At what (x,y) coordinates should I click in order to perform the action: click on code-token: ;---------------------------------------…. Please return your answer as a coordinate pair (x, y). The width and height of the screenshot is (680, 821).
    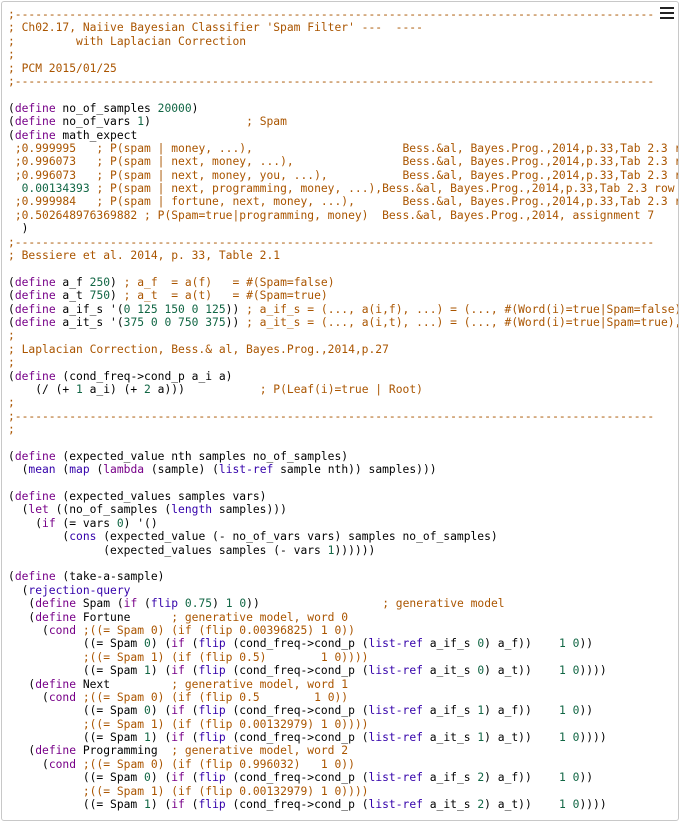
    Looking at the image, I should click on (331, 242).